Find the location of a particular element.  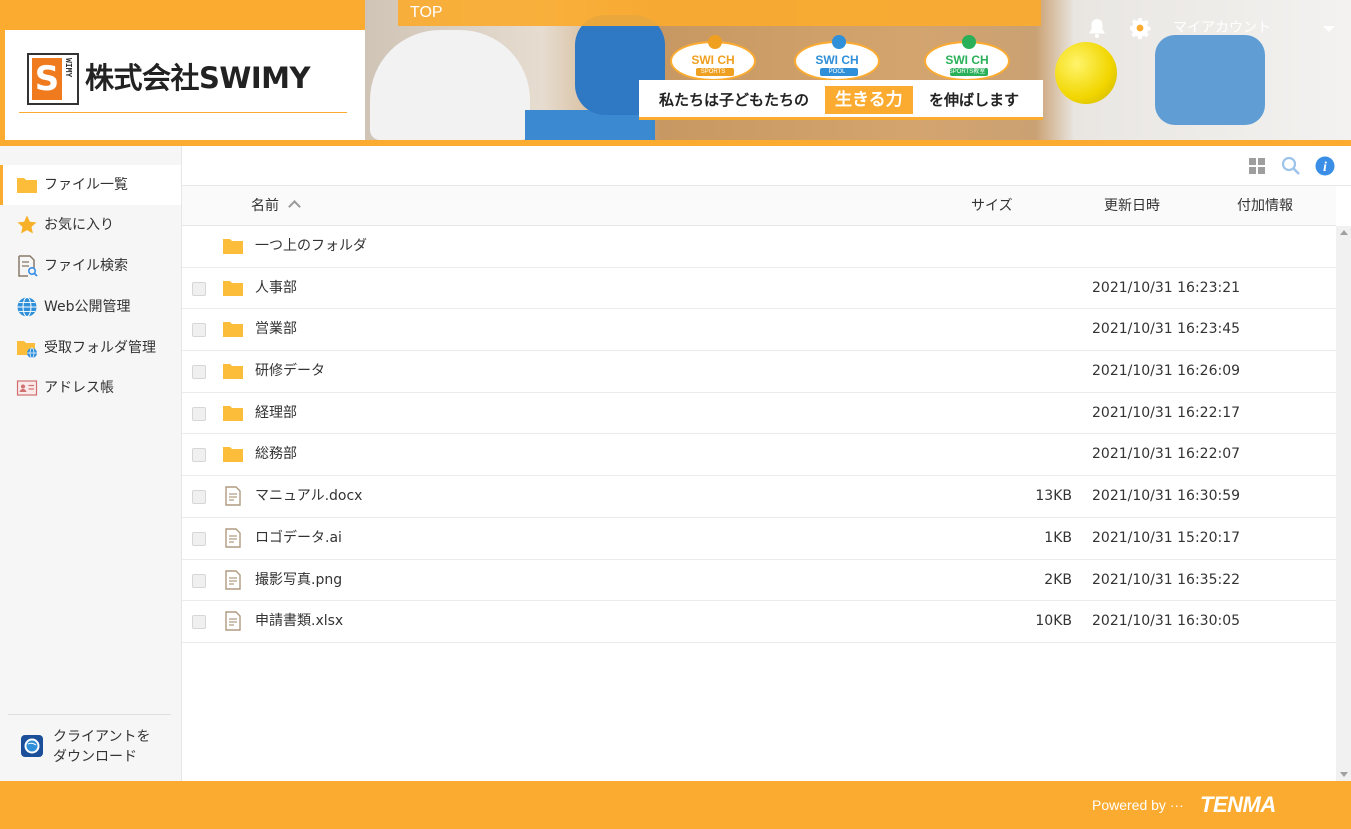

download-client-link: クライアントを ダウンロード is located at coordinates (89, 747).